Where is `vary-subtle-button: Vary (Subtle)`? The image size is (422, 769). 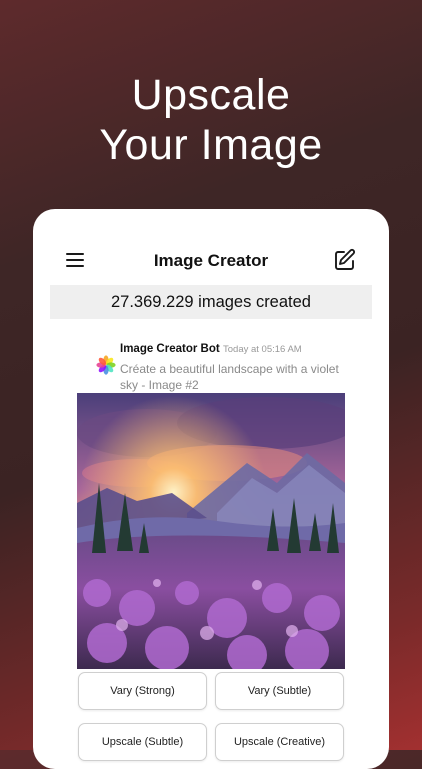
vary-subtle-button: Vary (Subtle) is located at coordinates (279, 691).